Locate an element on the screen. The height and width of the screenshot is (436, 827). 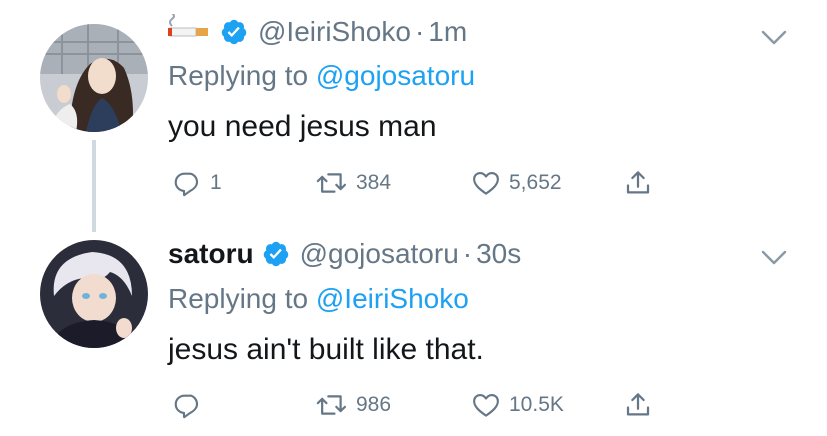
retweet-count: 384 is located at coordinates (374, 182).